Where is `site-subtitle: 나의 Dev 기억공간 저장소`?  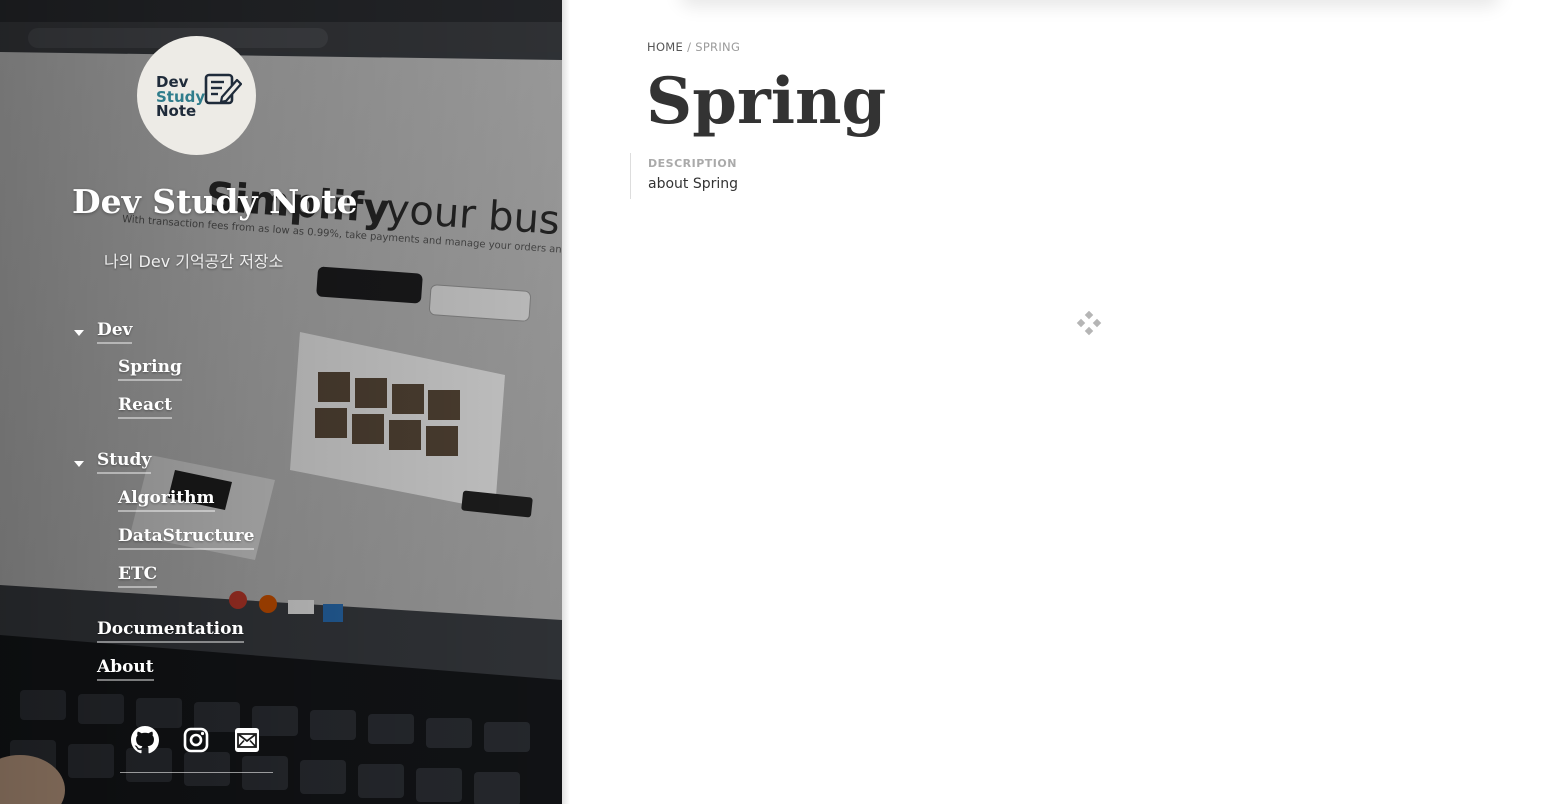
site-subtitle: 나의 Dev 기억공간 저장소 is located at coordinates (194, 261).